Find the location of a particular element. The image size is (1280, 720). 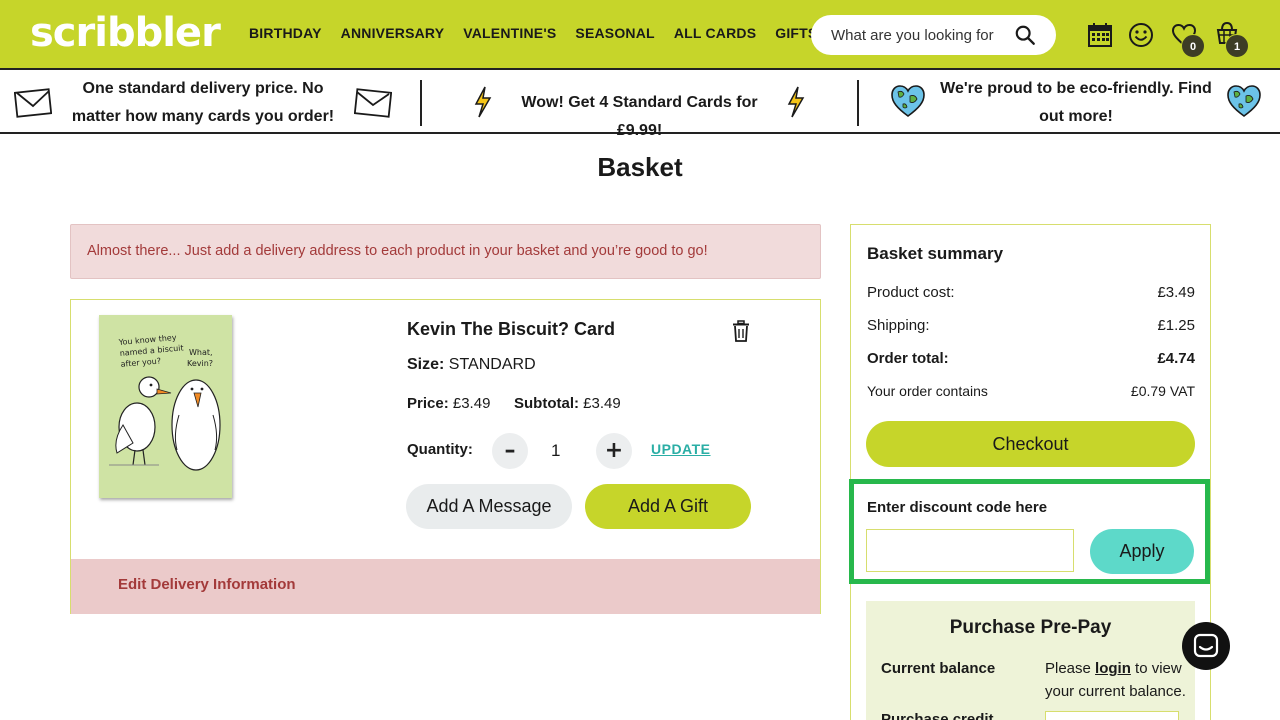

quantity-value: 1 is located at coordinates (555, 451).